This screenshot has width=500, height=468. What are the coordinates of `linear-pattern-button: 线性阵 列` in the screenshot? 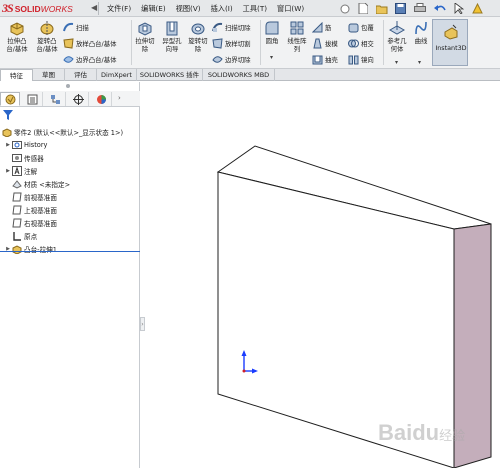 It's located at (297, 36).